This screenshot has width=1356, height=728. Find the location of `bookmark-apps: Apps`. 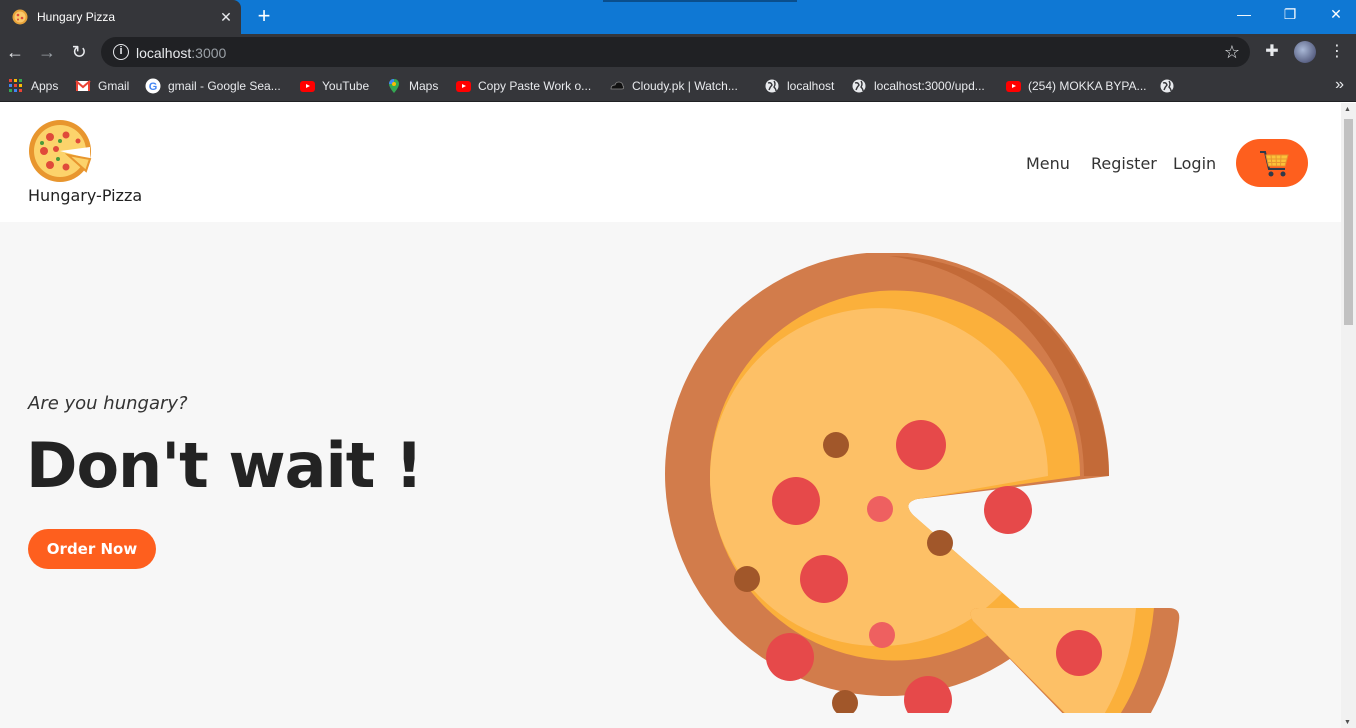

bookmark-apps: Apps is located at coordinates (33, 86).